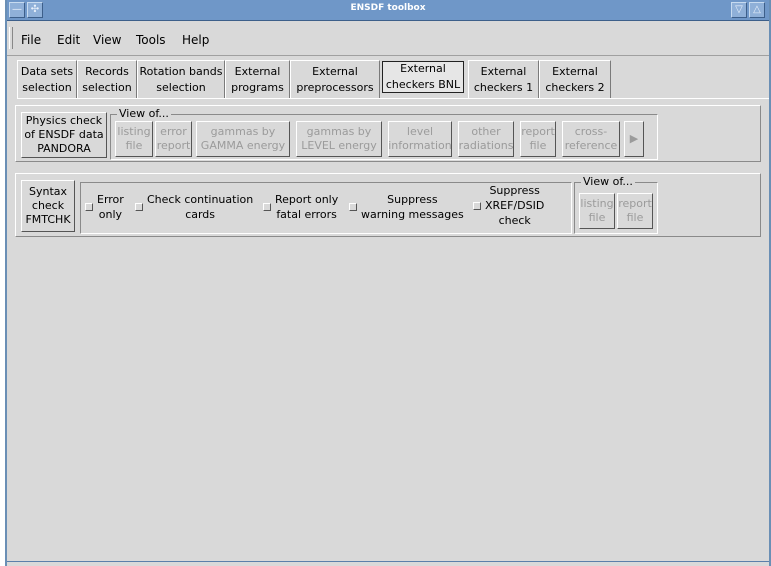  I want to click on pandora-view-cross-reference: cross- reference, so click(591, 139).